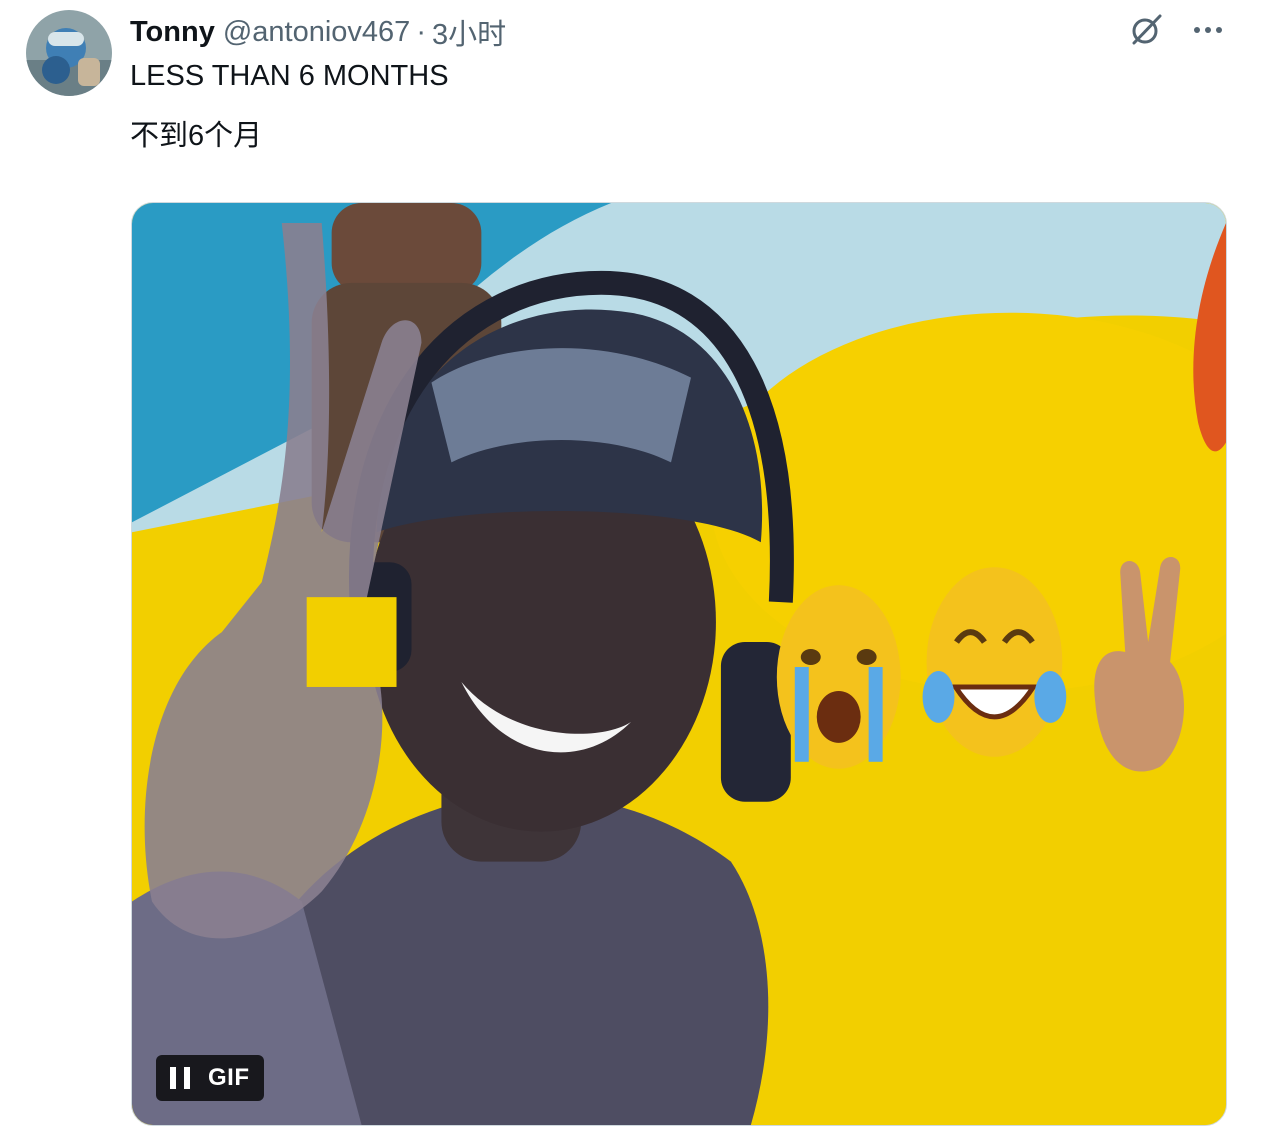 The width and height of the screenshot is (1264, 1132). What do you see at coordinates (196, 136) in the screenshot?
I see `tweet-text-translation: 不到6个月` at bounding box center [196, 136].